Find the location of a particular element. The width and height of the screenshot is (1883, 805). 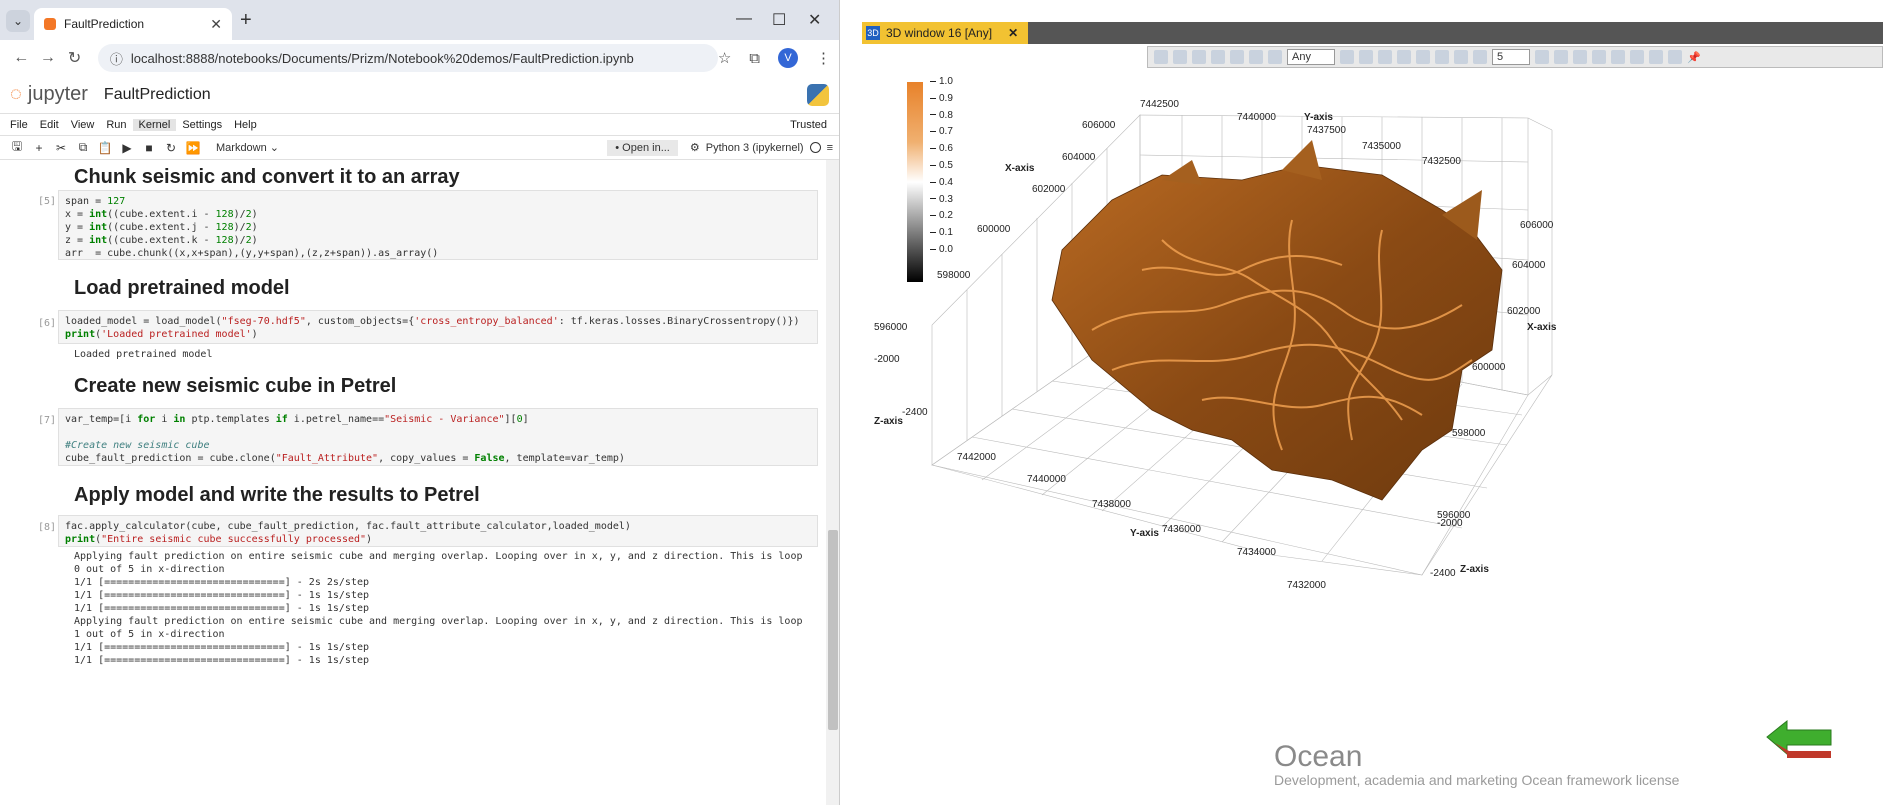

markdown-heading: Chunk seismic and convert it to an array is located at coordinates (267, 177).